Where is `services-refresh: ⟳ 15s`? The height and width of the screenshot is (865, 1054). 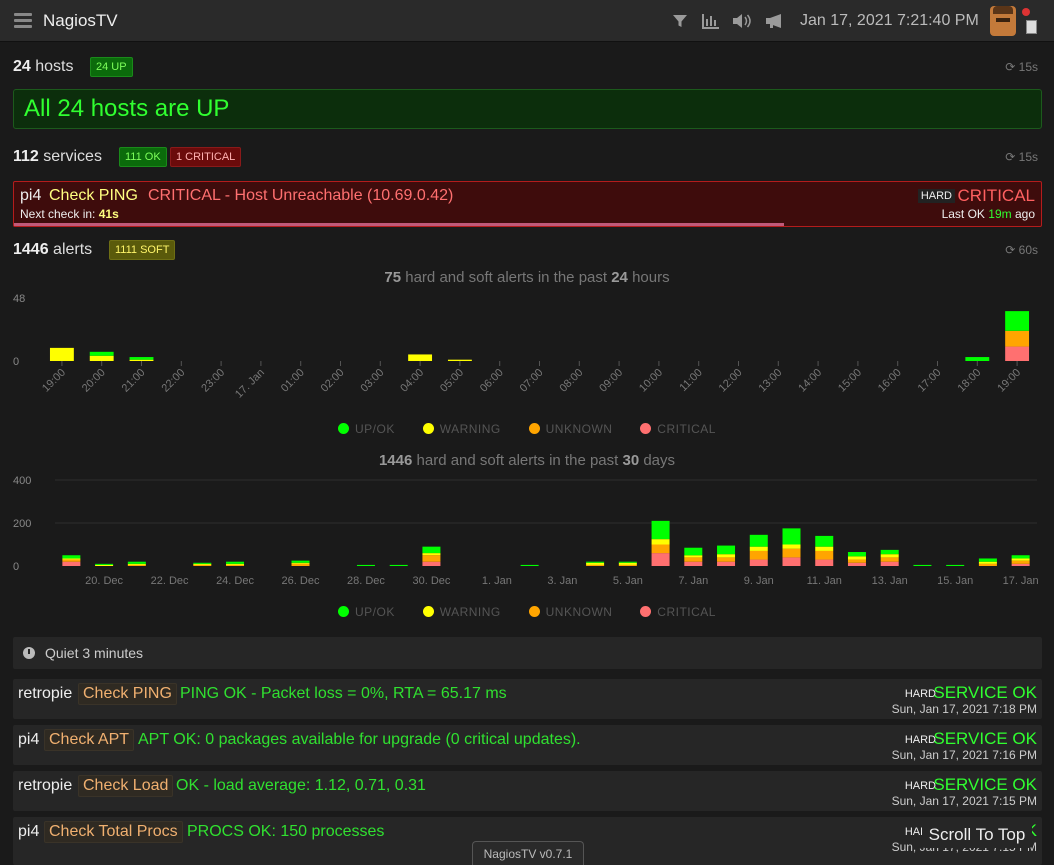
services-refresh: ⟳ 15s is located at coordinates (1021, 157).